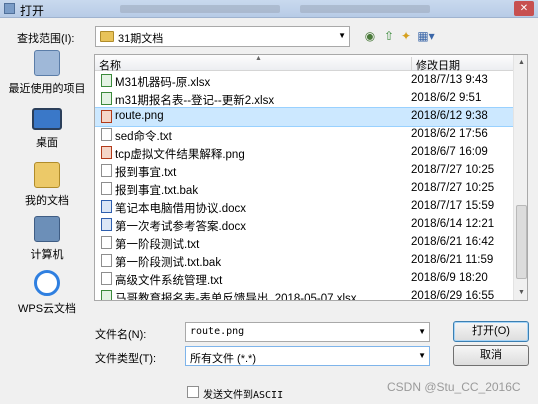  I want to click on file-name: M31机器码-原.xlsx, so click(163, 83).